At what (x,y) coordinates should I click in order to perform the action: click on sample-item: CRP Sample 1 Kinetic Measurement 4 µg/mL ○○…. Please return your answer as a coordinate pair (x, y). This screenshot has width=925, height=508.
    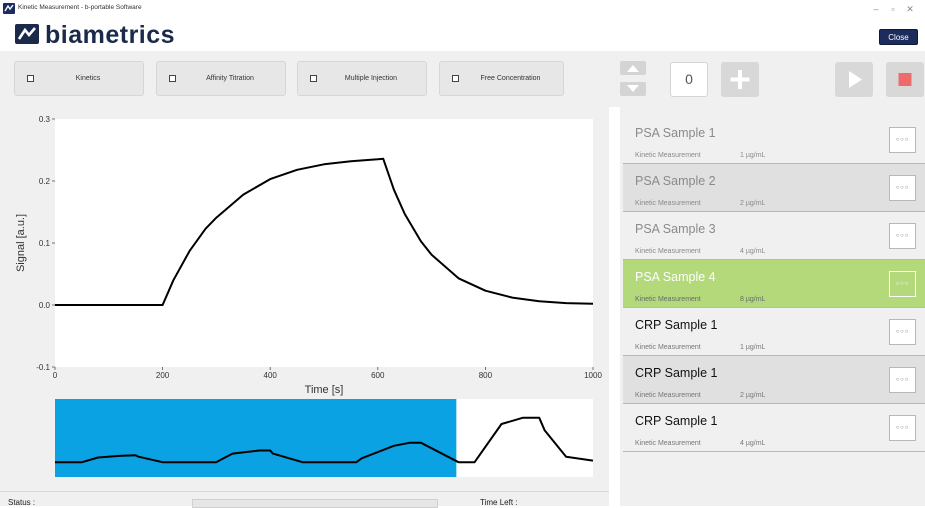
    Looking at the image, I should click on (774, 428).